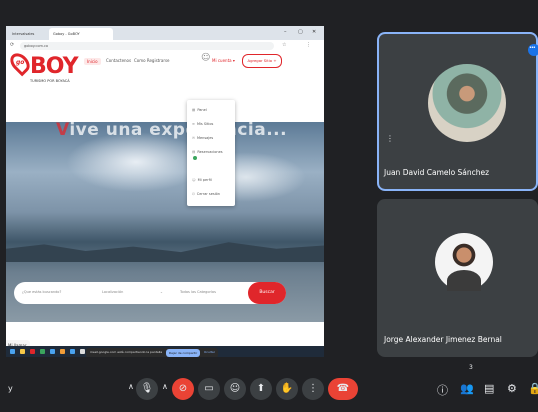 The height and width of the screenshot is (412, 538). I want to click on speaking-indicator-icon, so click(533, 50).